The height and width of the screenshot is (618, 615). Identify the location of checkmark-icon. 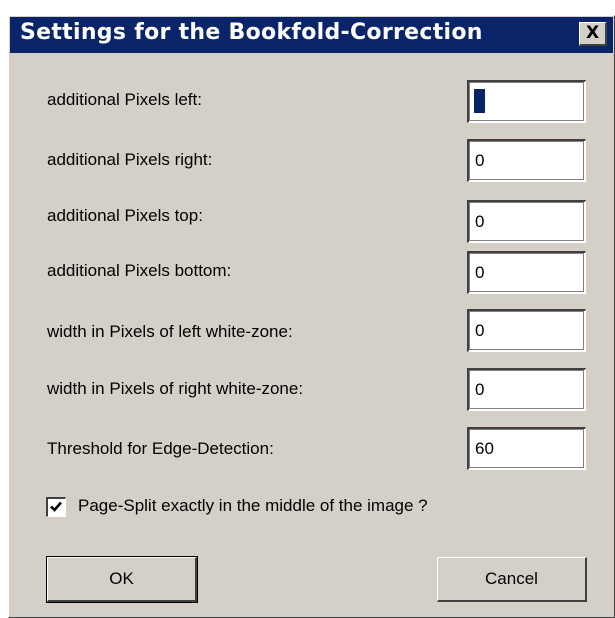
(56, 506).